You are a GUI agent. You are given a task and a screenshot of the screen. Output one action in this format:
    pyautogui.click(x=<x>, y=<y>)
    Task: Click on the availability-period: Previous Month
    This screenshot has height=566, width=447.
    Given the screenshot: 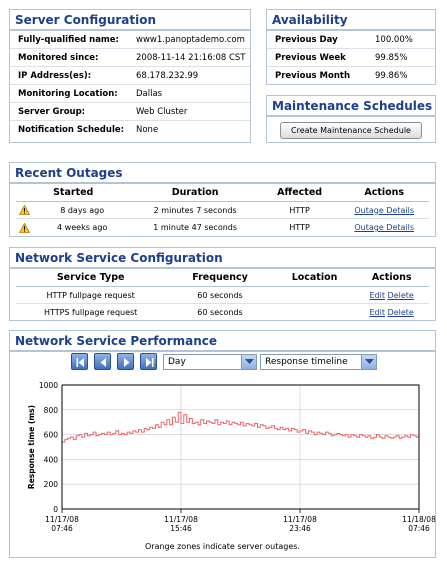 What is the action you would take?
    pyautogui.click(x=313, y=76)
    